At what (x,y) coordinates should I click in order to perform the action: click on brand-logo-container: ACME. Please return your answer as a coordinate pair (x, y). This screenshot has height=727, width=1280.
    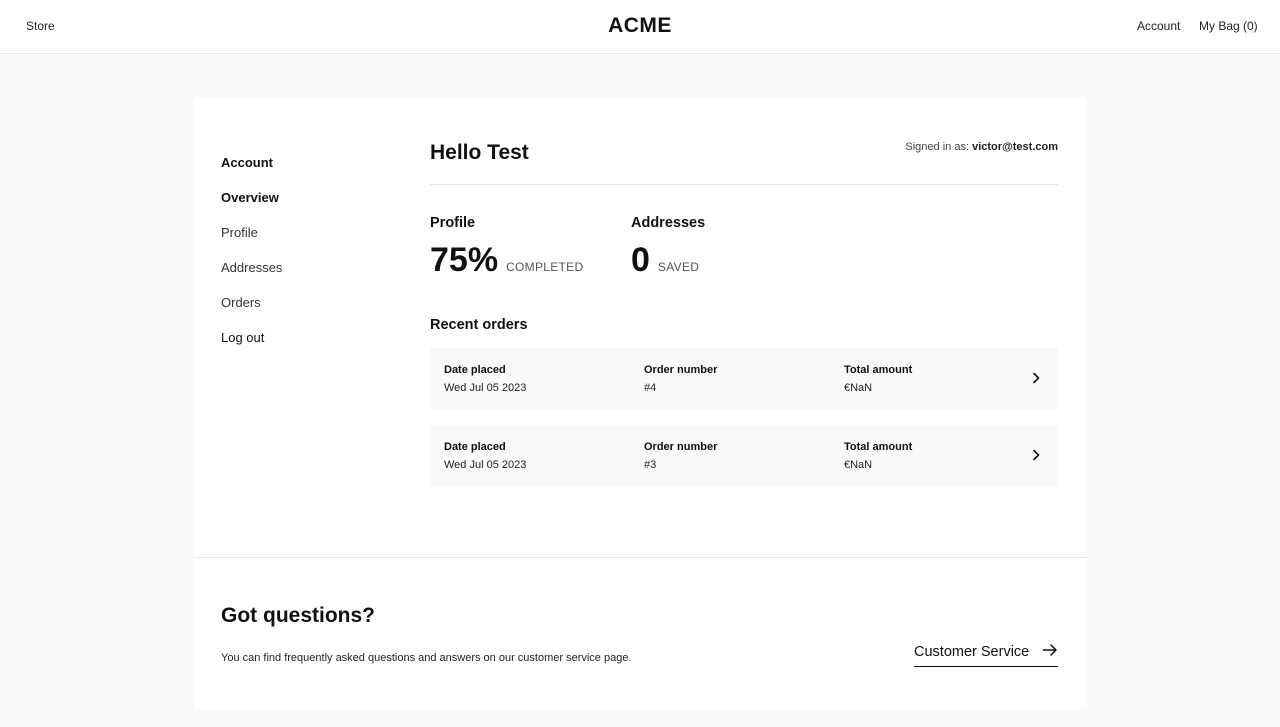
    Looking at the image, I should click on (640, 26).